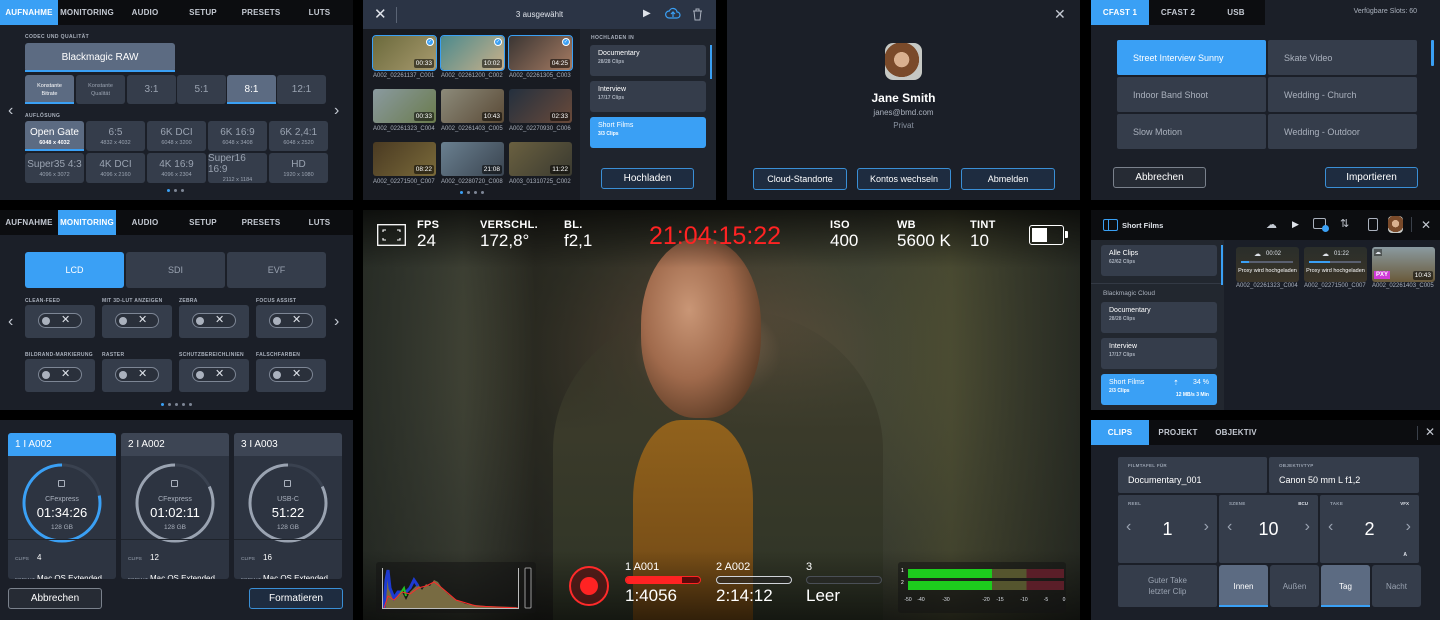 The height and width of the screenshot is (620, 1440). Describe the element at coordinates (237, 168) in the screenshot. I see `resolution-option: Super16 16:9 2112 x 1184` at that location.